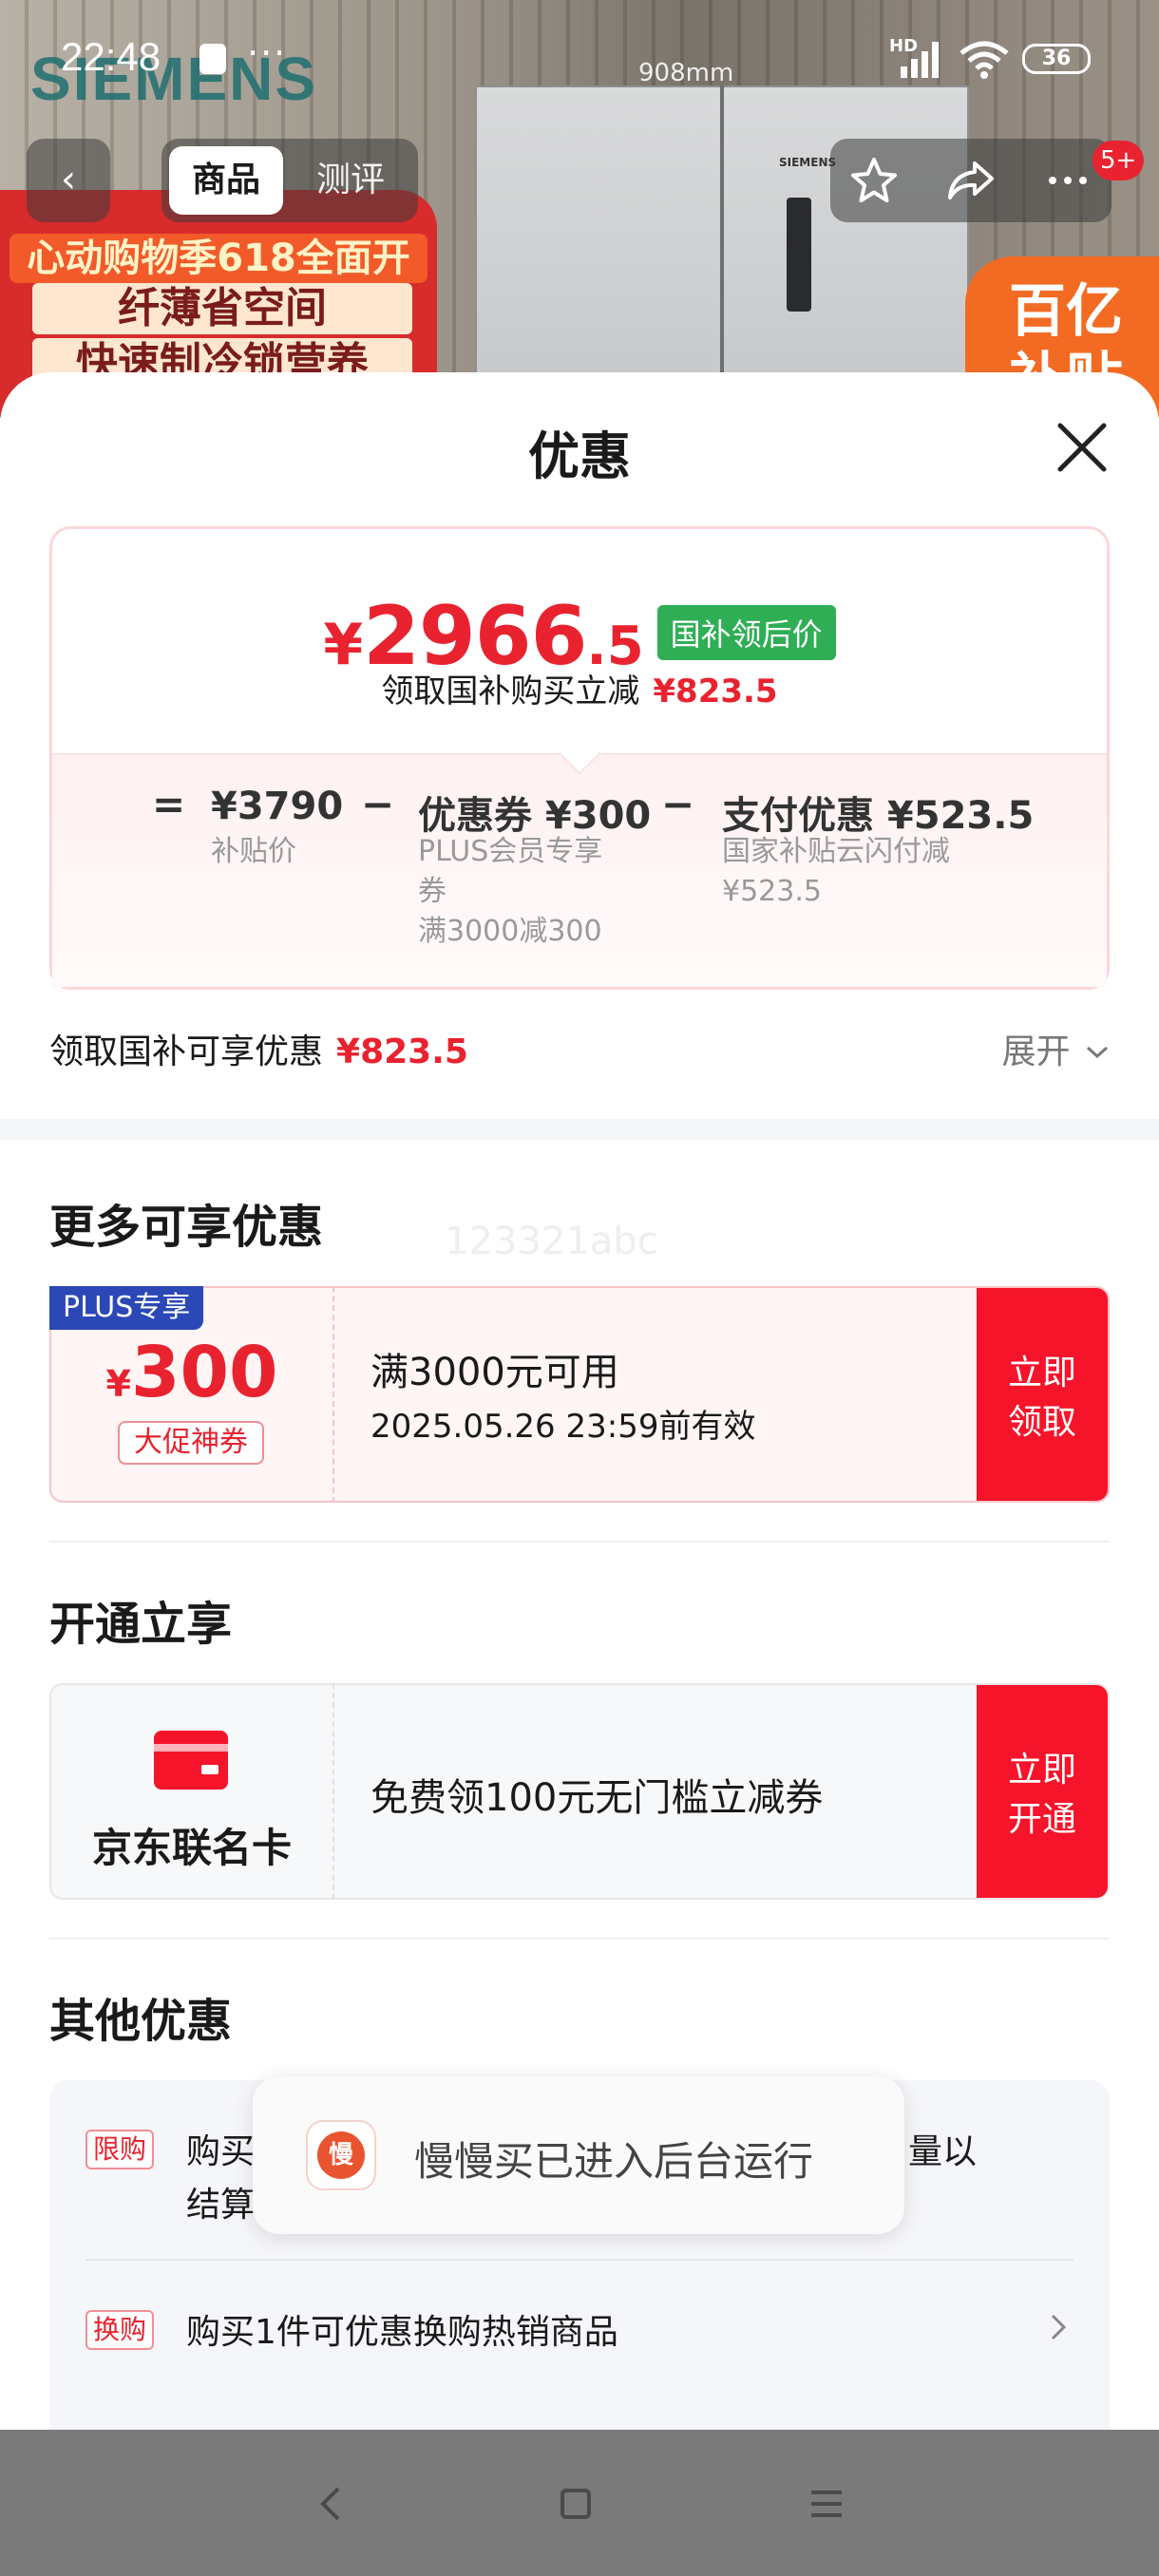 Image resolution: width=1159 pixels, height=2576 pixels. I want to click on sheet-title: 优惠, so click(579, 456).